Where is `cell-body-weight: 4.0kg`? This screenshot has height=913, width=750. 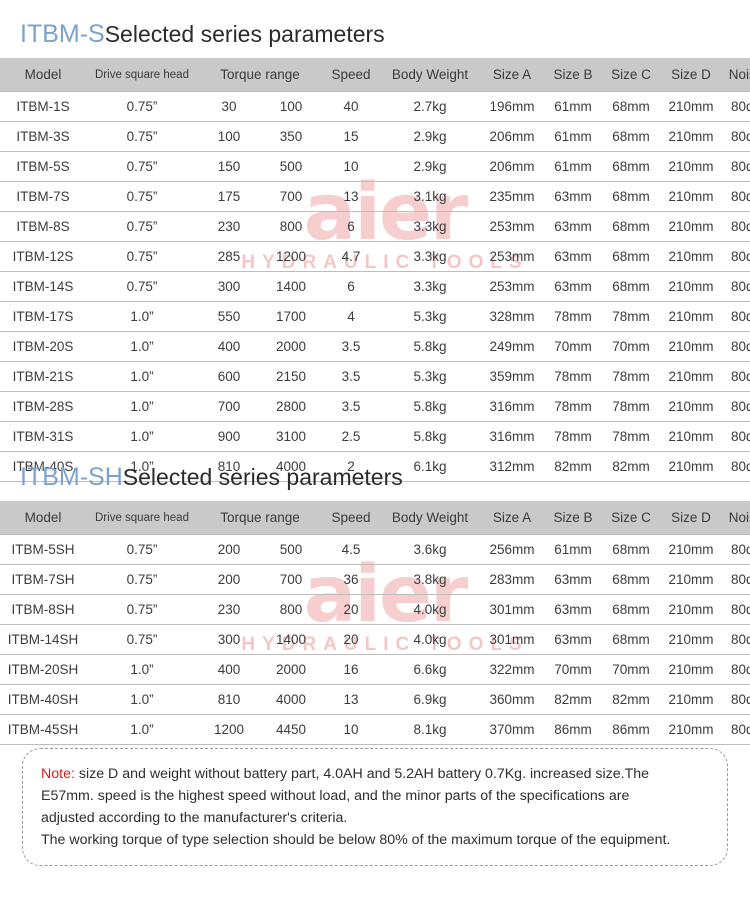 cell-body-weight: 4.0kg is located at coordinates (430, 609).